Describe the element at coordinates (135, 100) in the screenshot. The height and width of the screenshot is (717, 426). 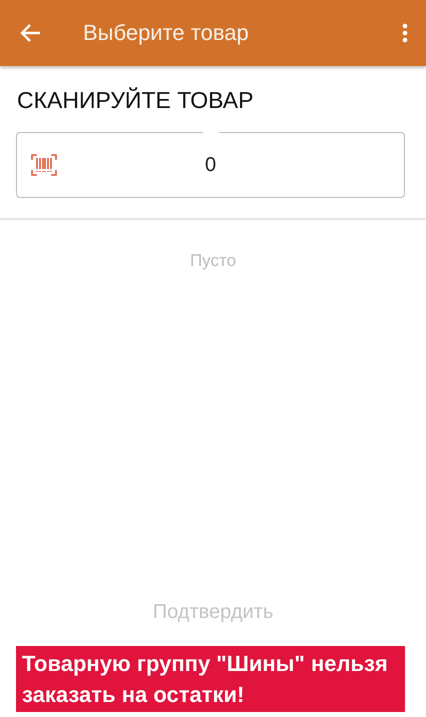
I see `scan-heading: СКАНИРУЙТЕ ТОВАР` at that location.